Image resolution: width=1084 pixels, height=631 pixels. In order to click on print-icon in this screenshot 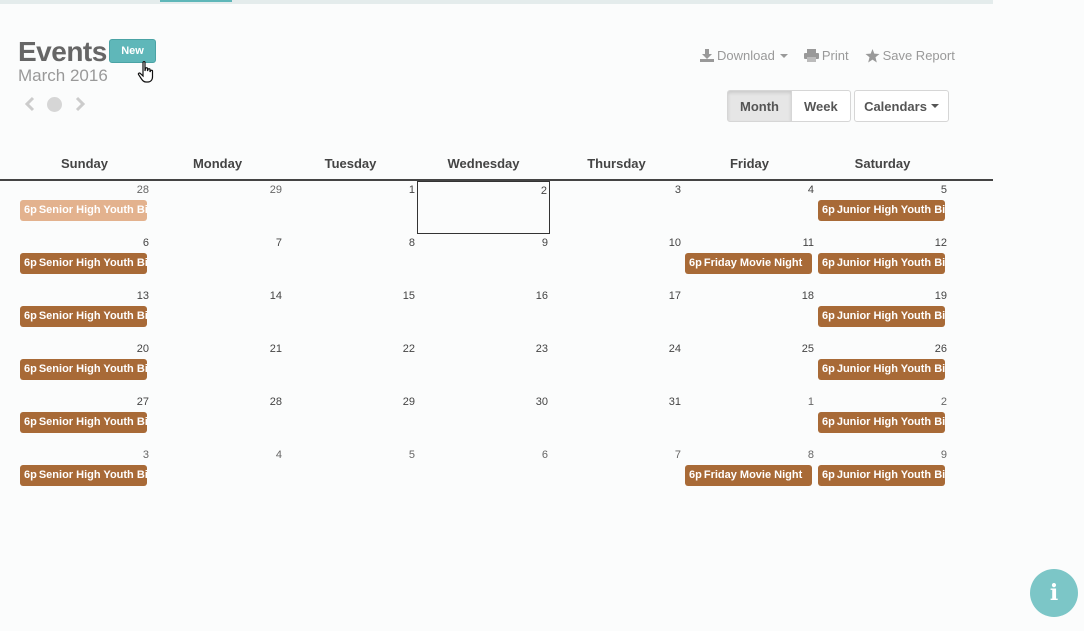, I will do `click(811, 55)`.